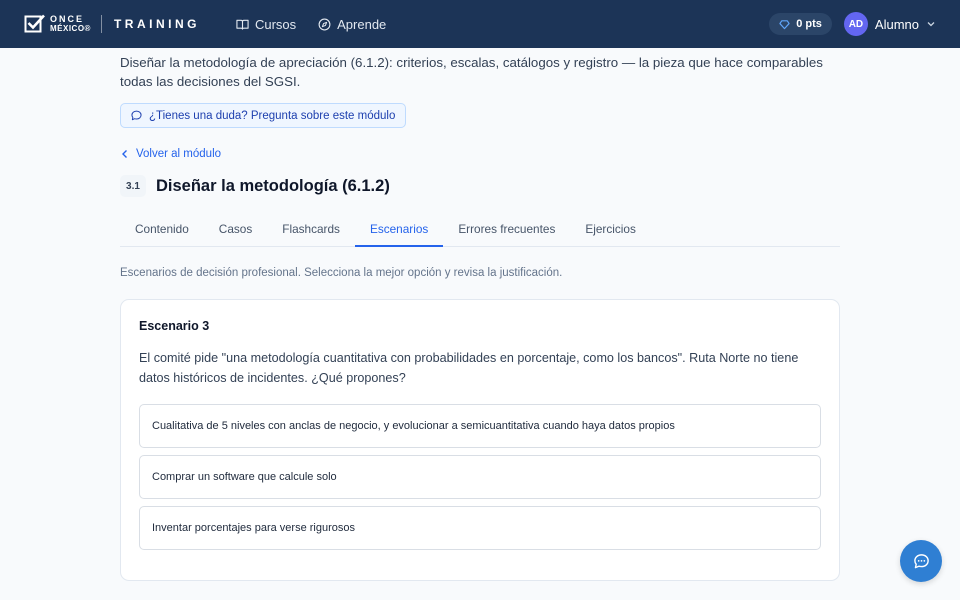  What do you see at coordinates (809, 24) in the screenshot?
I see `points-value: 0 pts` at bounding box center [809, 24].